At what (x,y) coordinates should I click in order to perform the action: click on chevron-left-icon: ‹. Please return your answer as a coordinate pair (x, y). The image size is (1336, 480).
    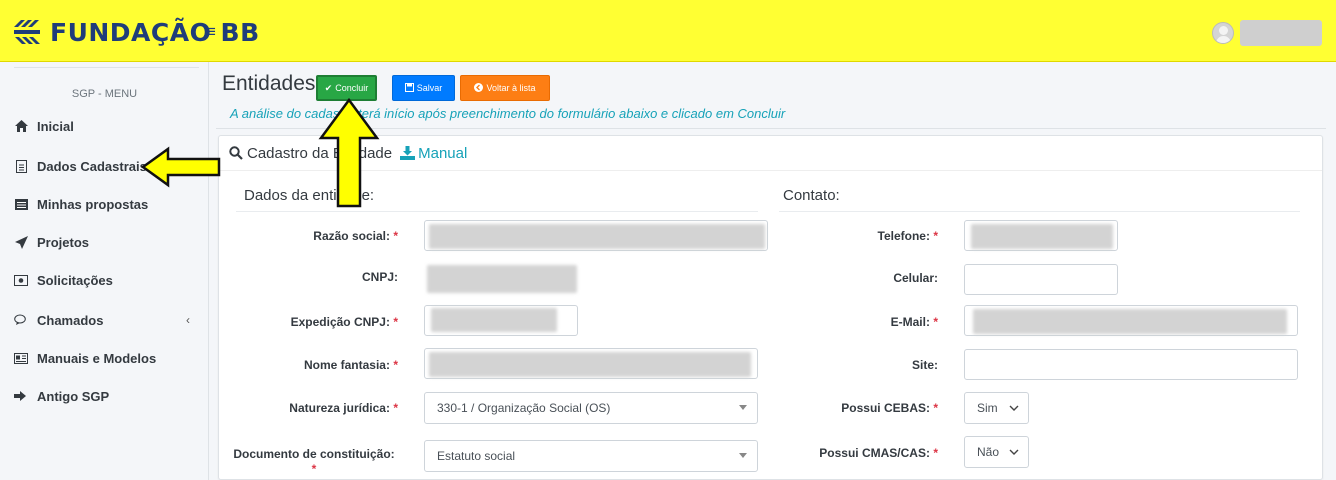
    Looking at the image, I should click on (188, 320).